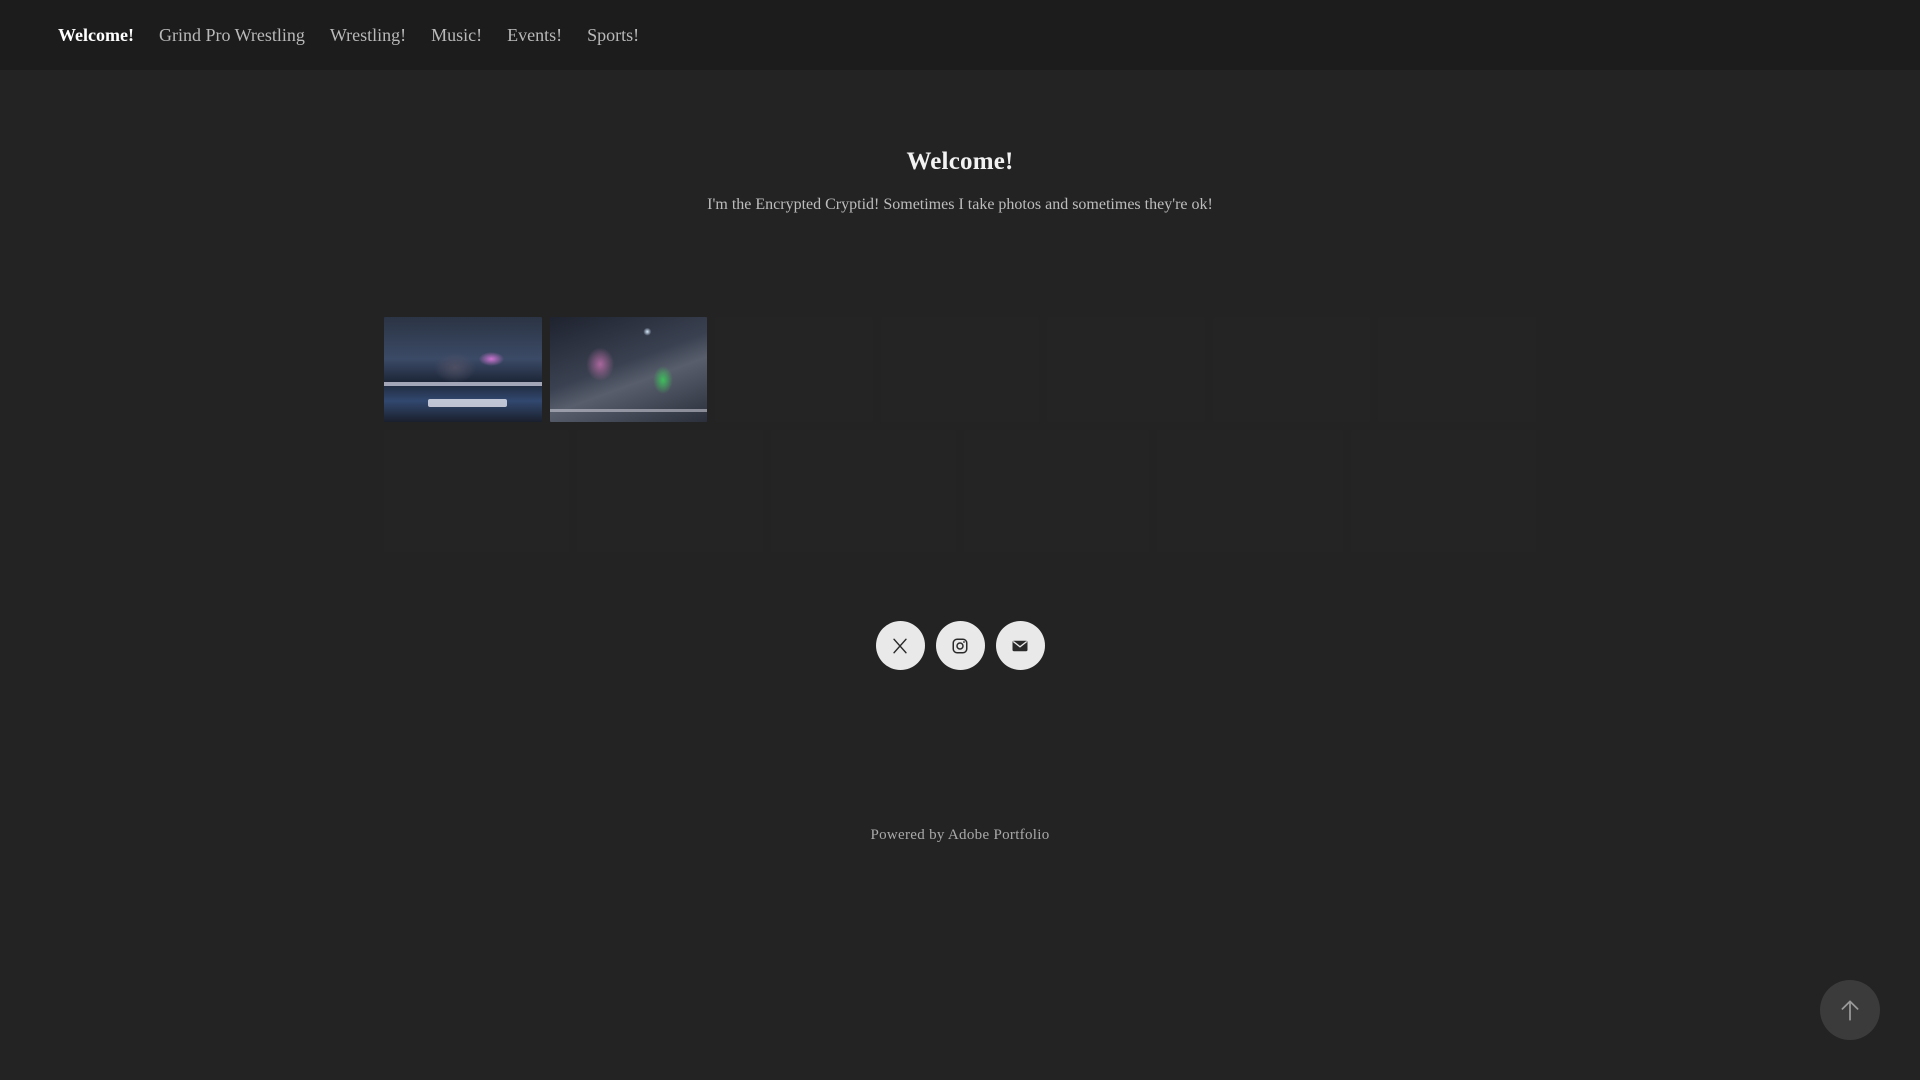  I want to click on x-link-button, so click(900, 645).